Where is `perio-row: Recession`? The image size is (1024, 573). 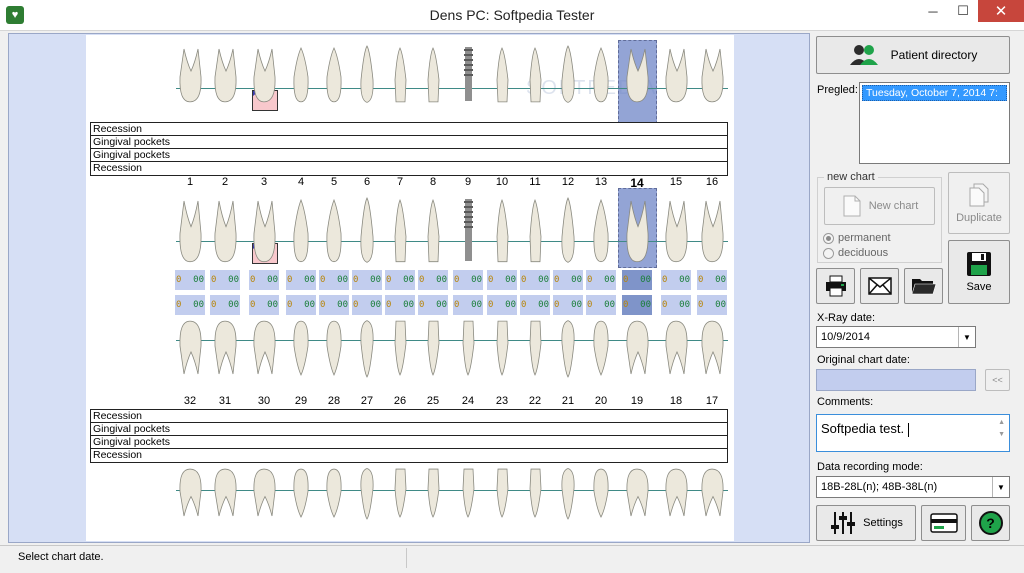 perio-row: Recession is located at coordinates (409, 129).